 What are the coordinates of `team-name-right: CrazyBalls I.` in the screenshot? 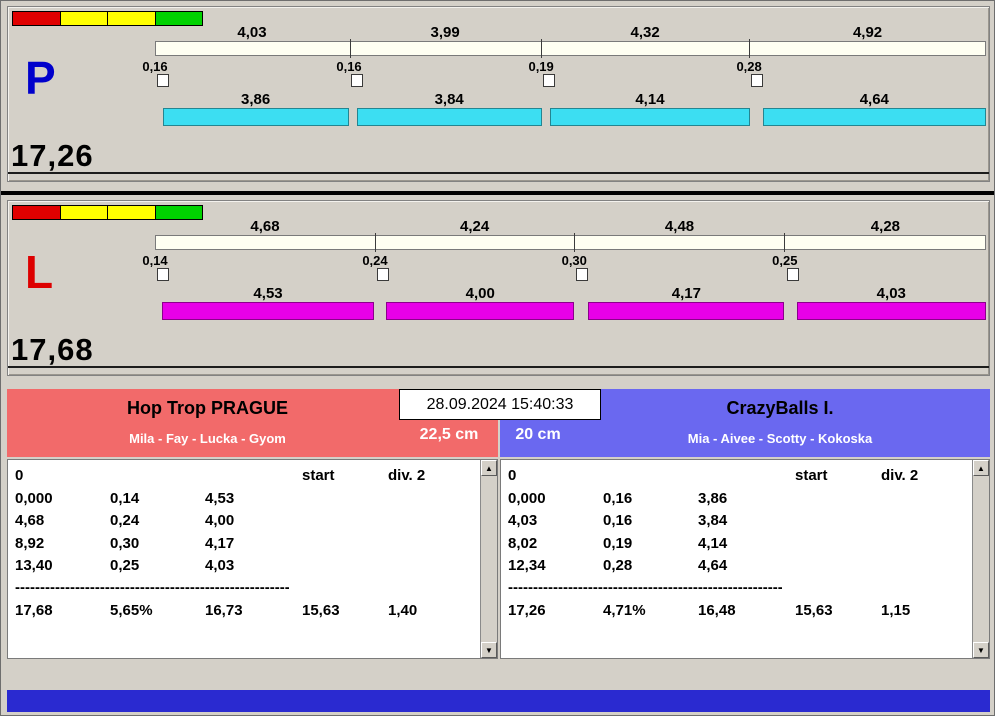 It's located at (780, 408).